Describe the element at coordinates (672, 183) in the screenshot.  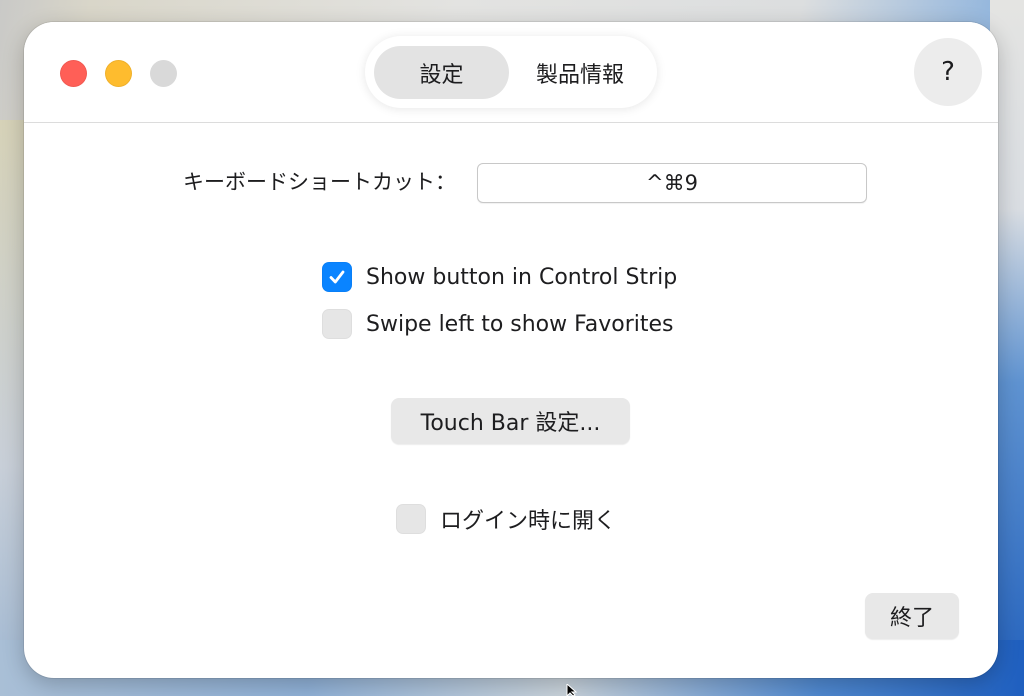
I see `keyboard-shortcut-field: ^⌘9` at that location.